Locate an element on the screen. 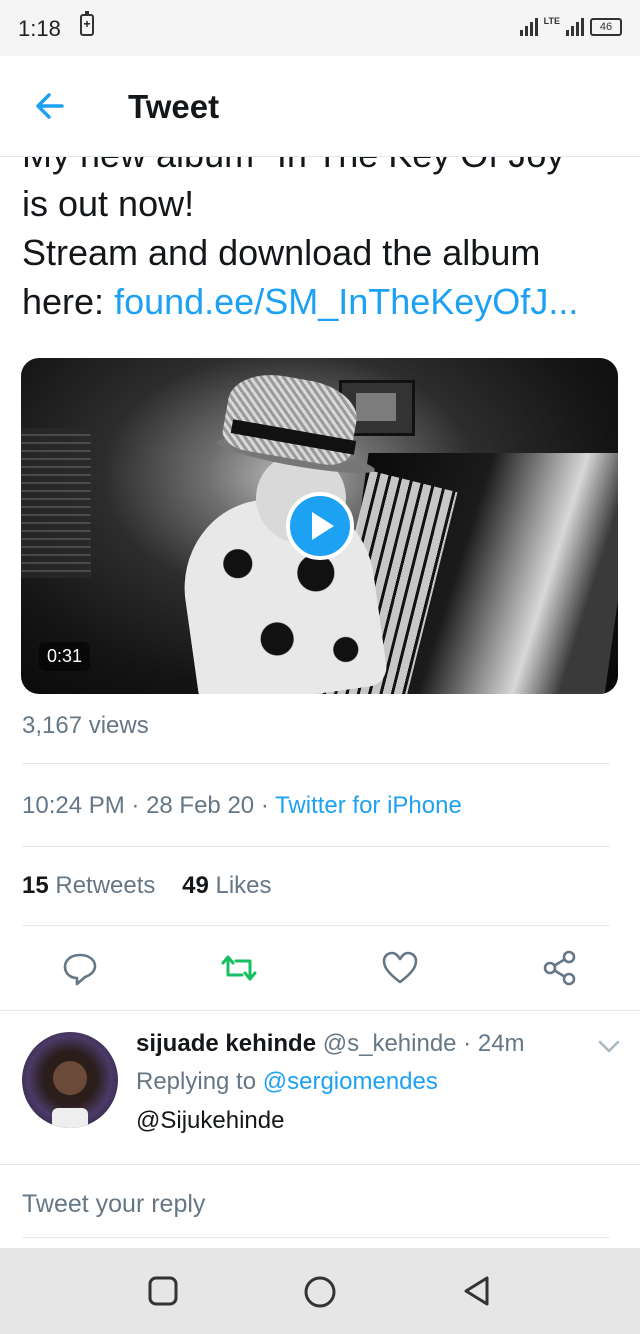 This screenshot has width=640, height=1334. avatar is located at coordinates (70, 1080).